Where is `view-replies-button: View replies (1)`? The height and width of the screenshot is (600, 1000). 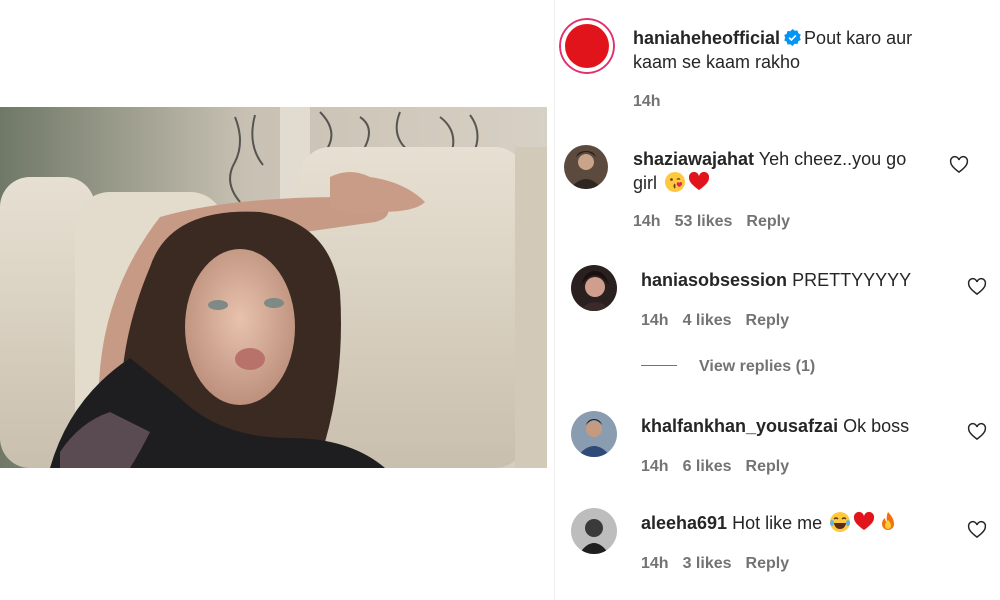 view-replies-button: View replies (1) is located at coordinates (728, 367).